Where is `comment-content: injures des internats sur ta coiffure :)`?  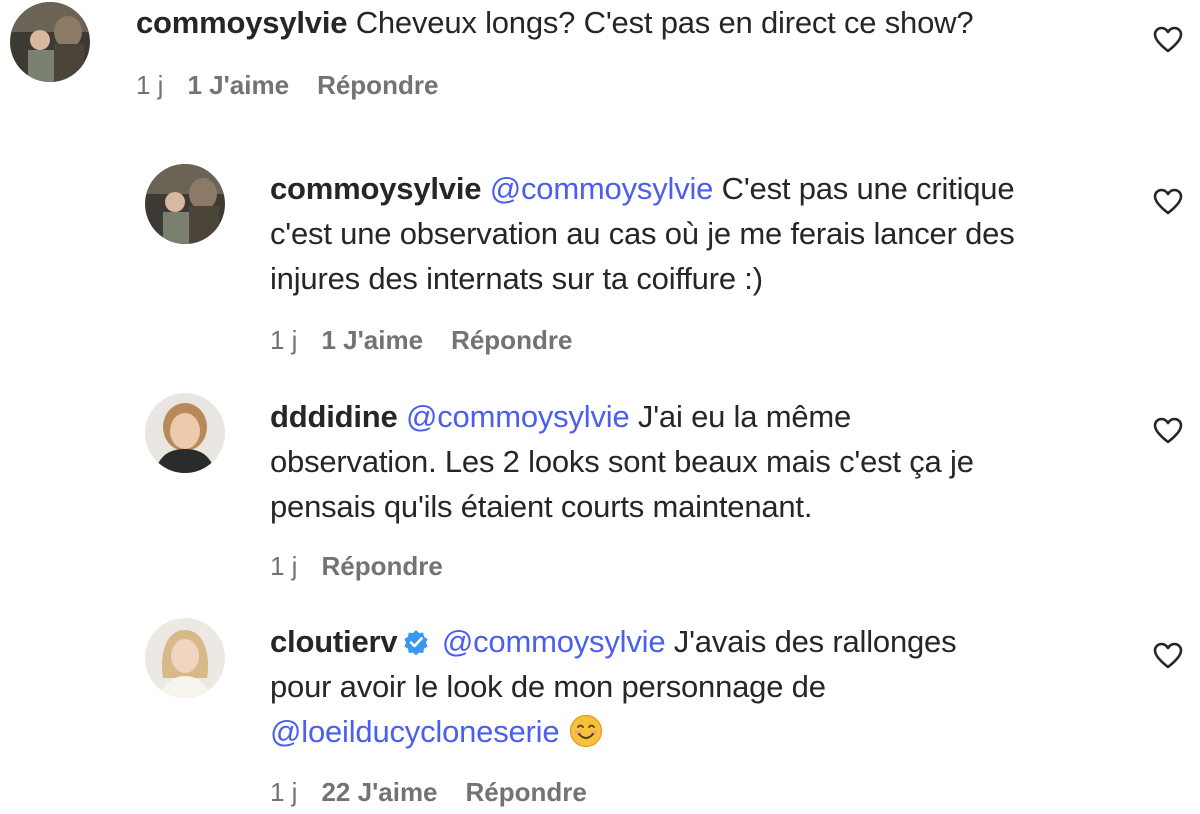
comment-content: injures des internats sur ta coiffure :) is located at coordinates (516, 278).